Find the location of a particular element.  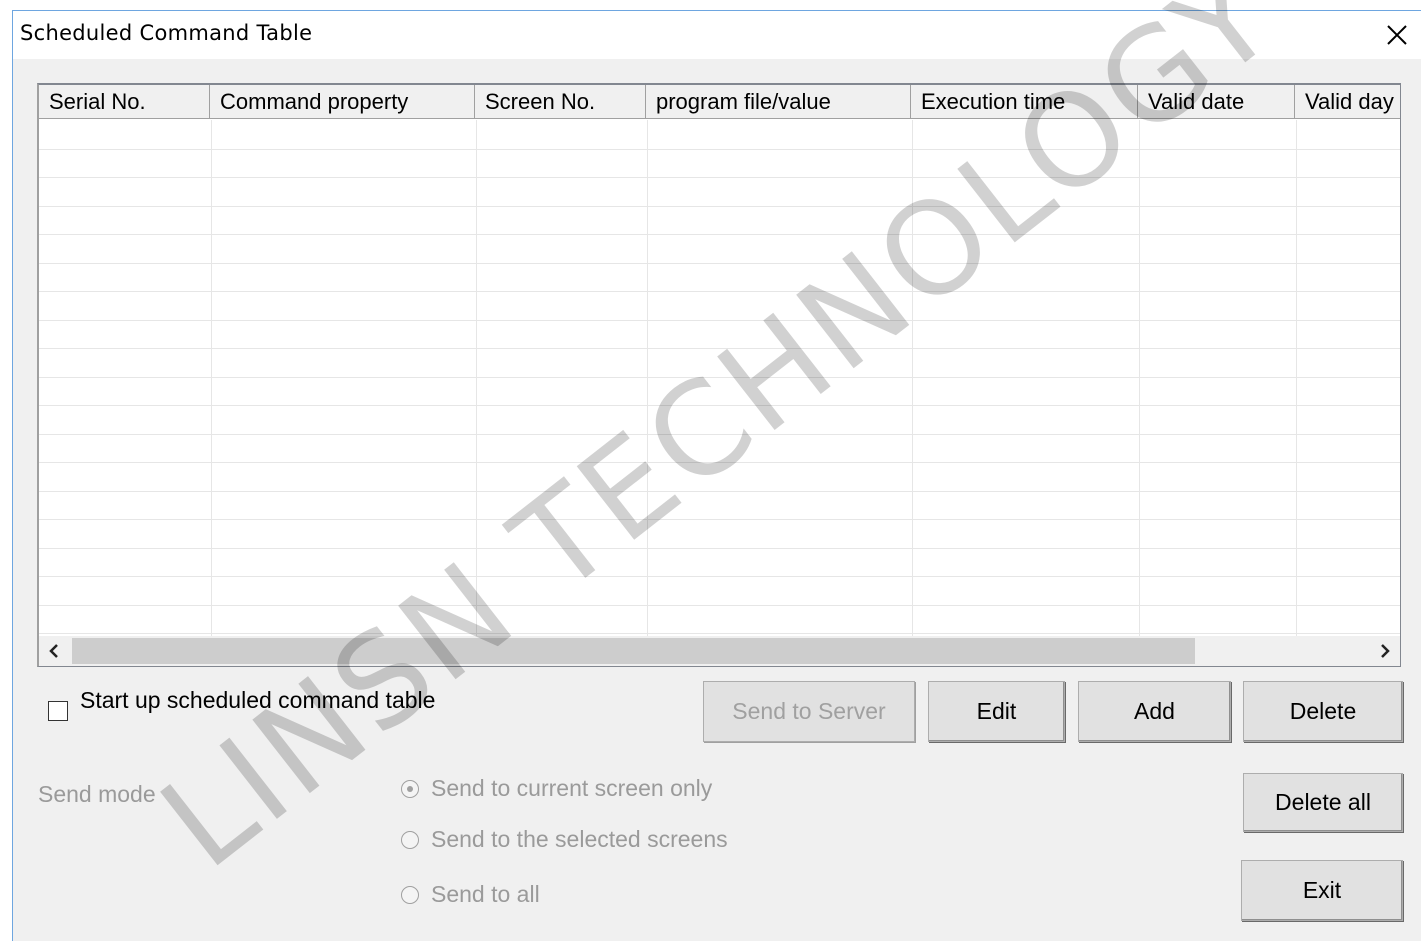

radio-send-to-all-label: Send to all is located at coordinates (485, 894).